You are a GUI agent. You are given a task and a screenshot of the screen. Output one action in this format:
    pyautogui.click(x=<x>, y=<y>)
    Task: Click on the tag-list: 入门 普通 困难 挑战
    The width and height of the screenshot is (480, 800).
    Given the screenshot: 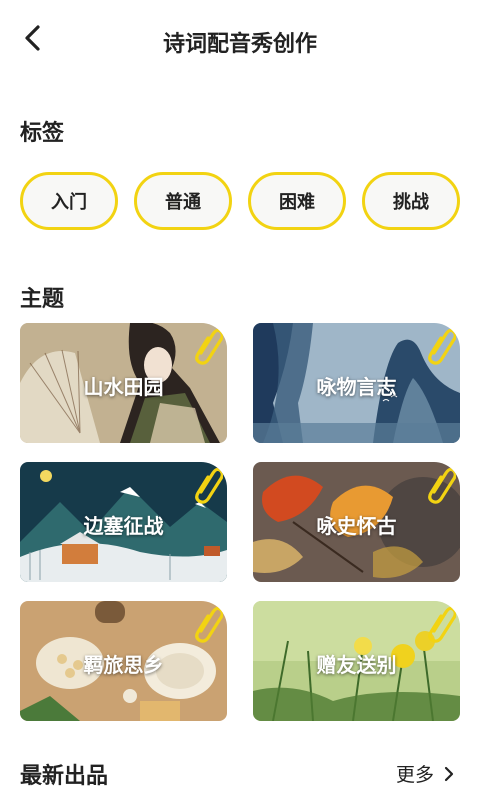 What is the action you would take?
    pyautogui.click(x=240, y=201)
    